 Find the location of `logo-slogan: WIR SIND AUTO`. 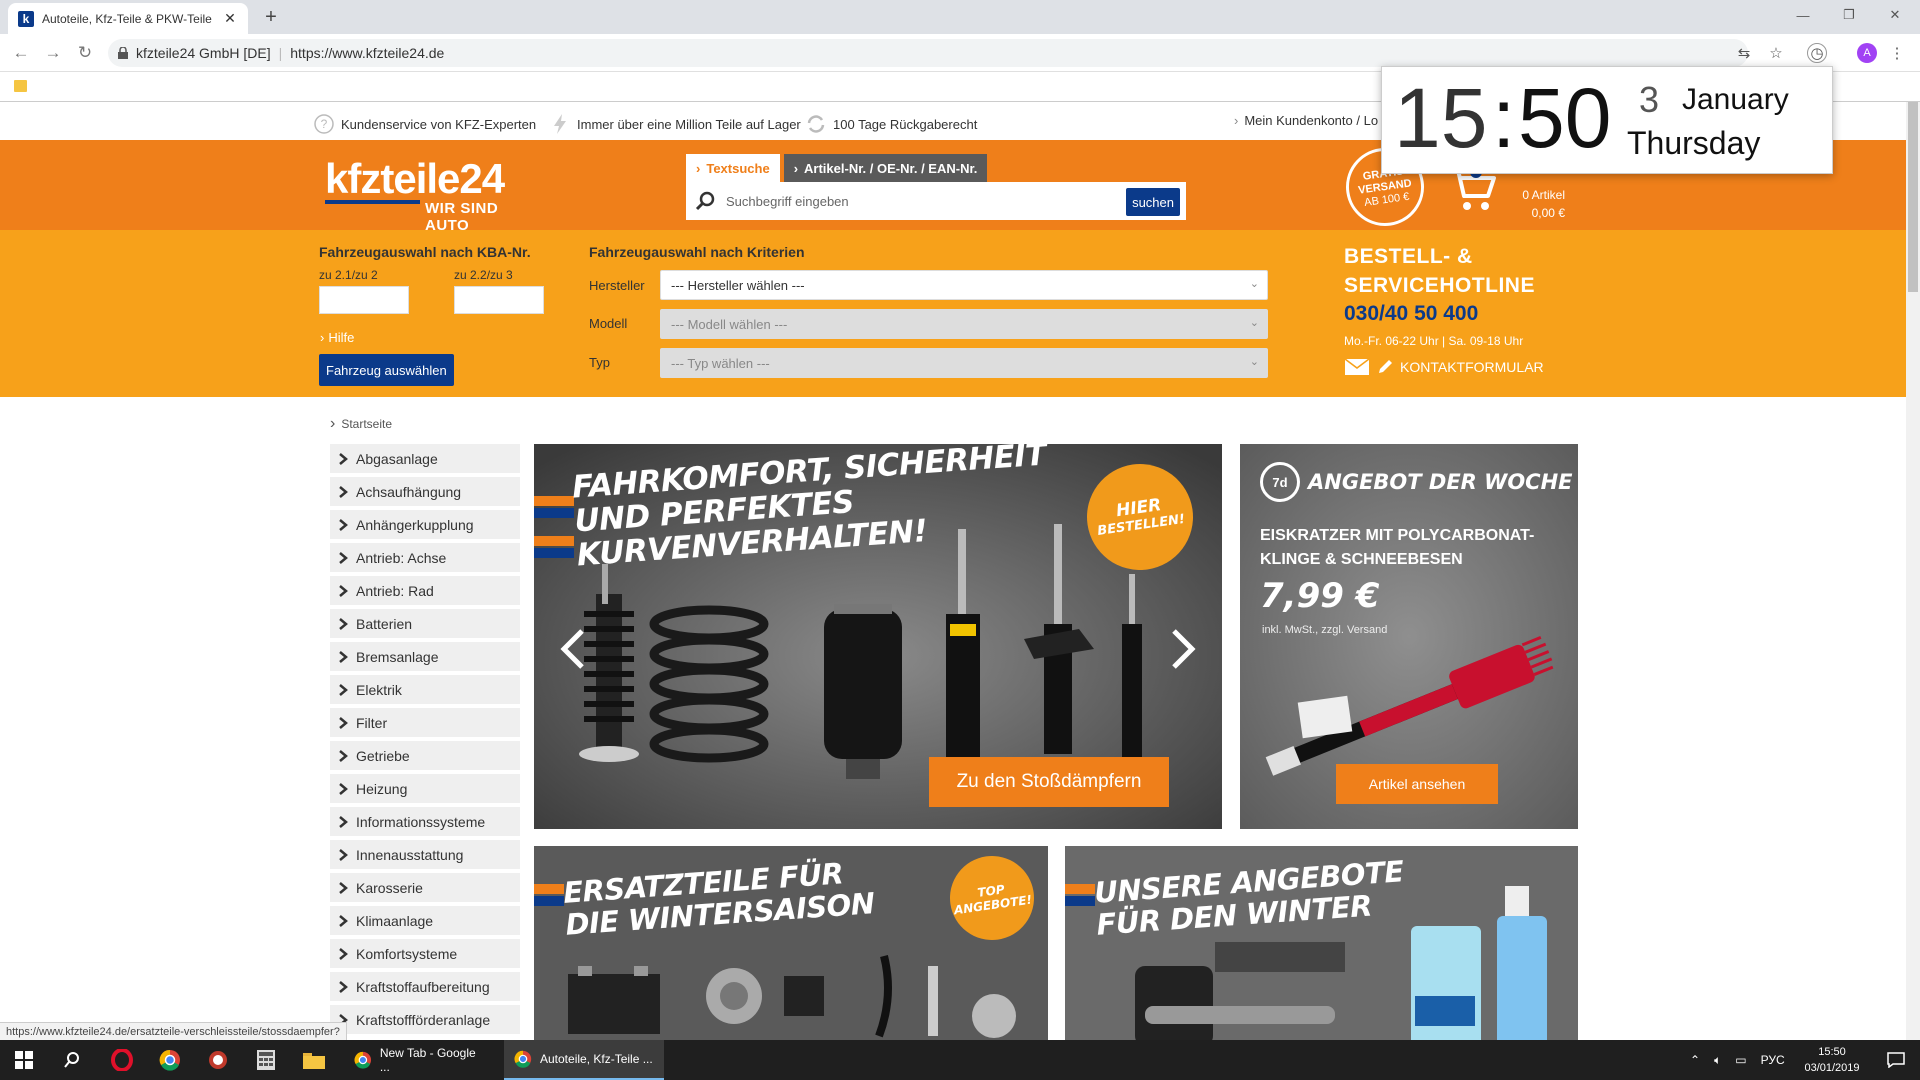

logo-slogan: WIR SIND AUTO is located at coordinates (462, 217).